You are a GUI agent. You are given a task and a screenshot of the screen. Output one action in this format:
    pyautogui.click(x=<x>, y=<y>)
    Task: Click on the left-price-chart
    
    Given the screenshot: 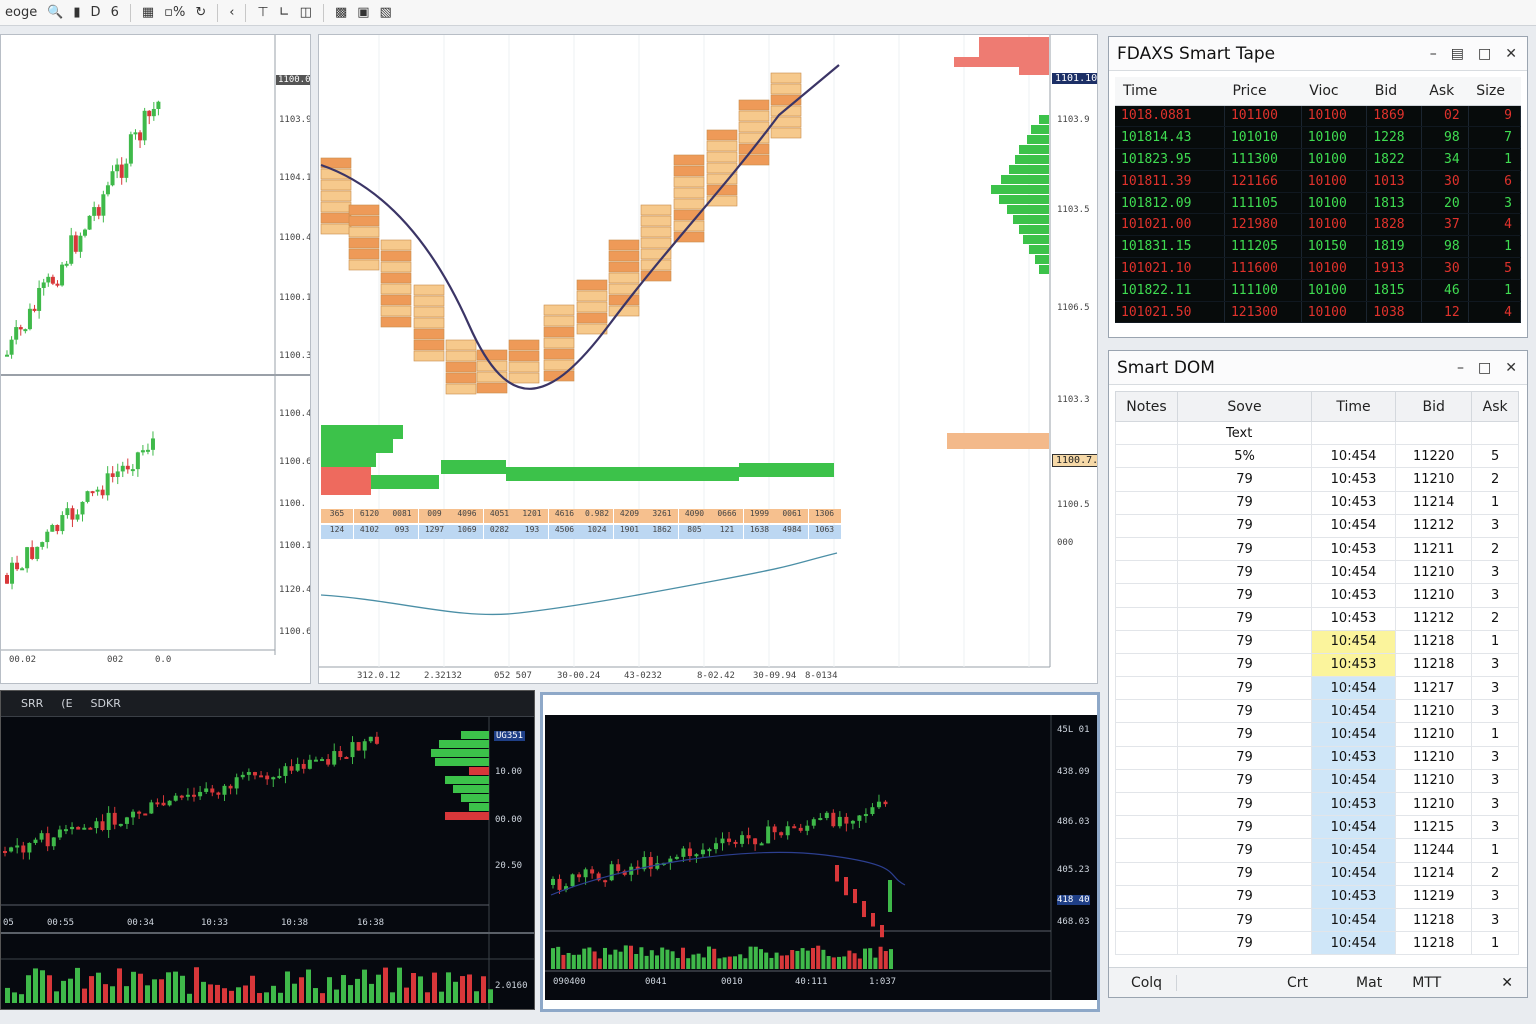 What is the action you would take?
    pyautogui.click(x=156, y=359)
    